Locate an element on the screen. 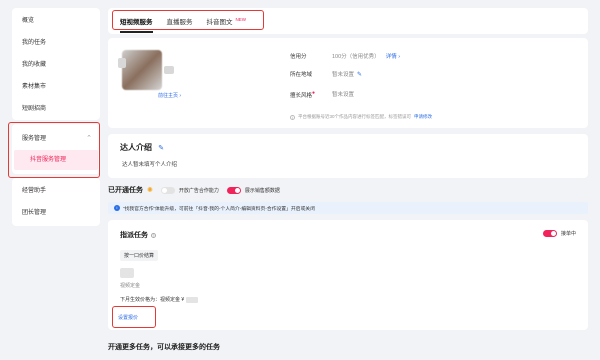 The image size is (600, 360). intro-text: 达人暂未填写个人介绍 is located at coordinates (150, 165).